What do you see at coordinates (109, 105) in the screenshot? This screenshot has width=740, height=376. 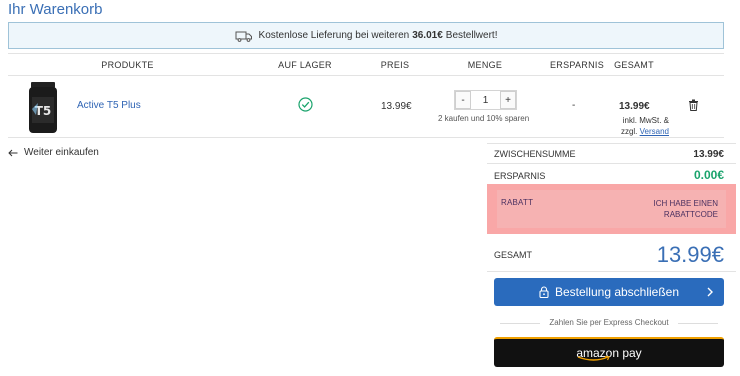 I see `product-name-link: Active T5 Plus` at bounding box center [109, 105].